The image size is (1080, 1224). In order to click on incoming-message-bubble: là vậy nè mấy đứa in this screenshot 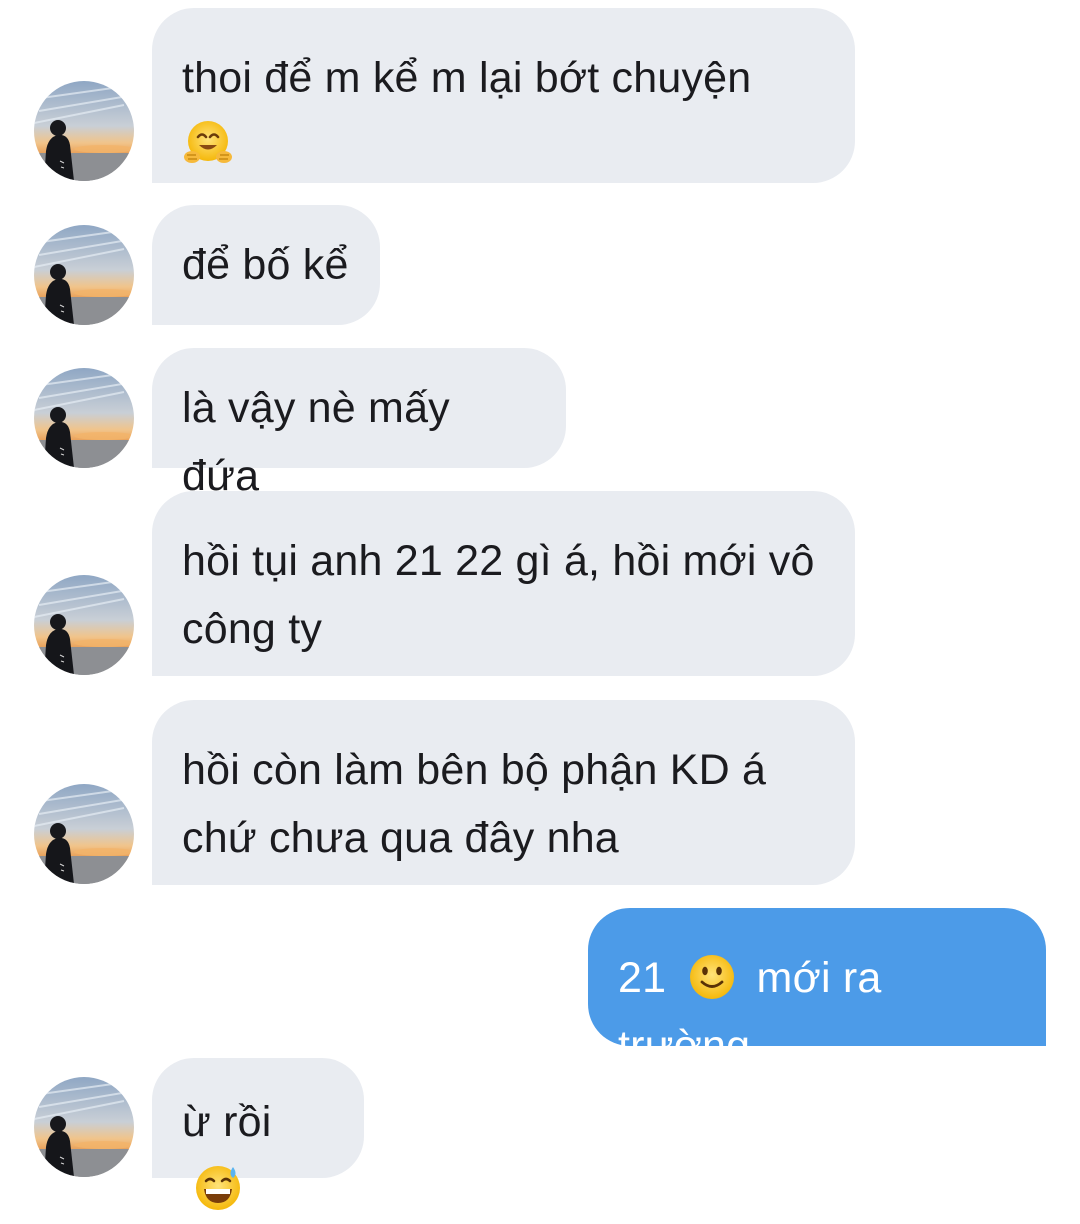, I will do `click(359, 424)`.